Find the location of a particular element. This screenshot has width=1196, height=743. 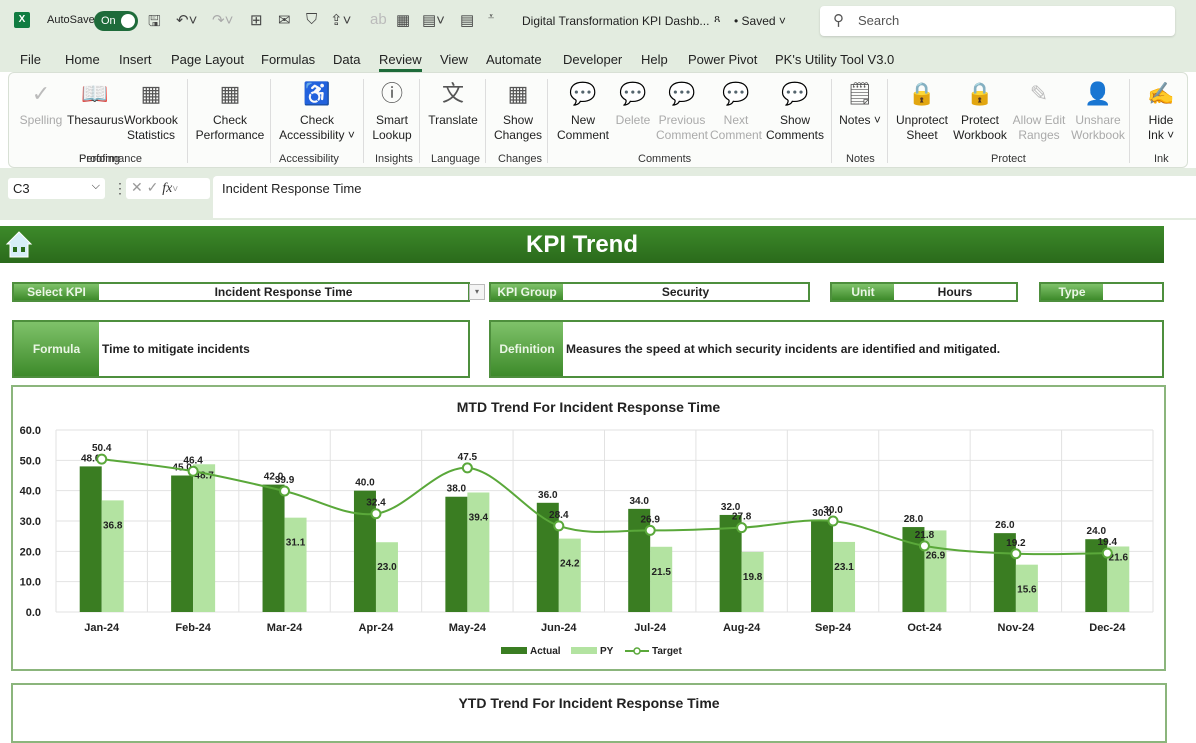

check-performance-button: ▦ Check Performance is located at coordinates (230, 111).